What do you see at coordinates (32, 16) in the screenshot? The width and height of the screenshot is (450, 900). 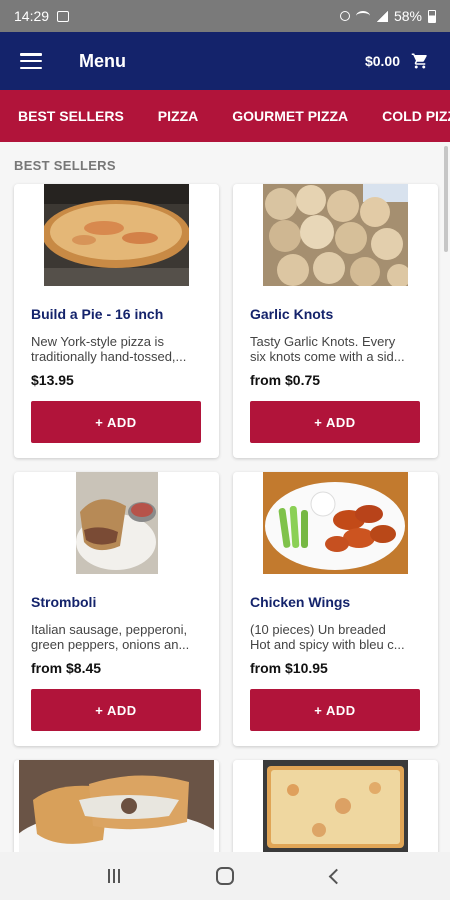 I see `status-time: 14:29` at bounding box center [32, 16].